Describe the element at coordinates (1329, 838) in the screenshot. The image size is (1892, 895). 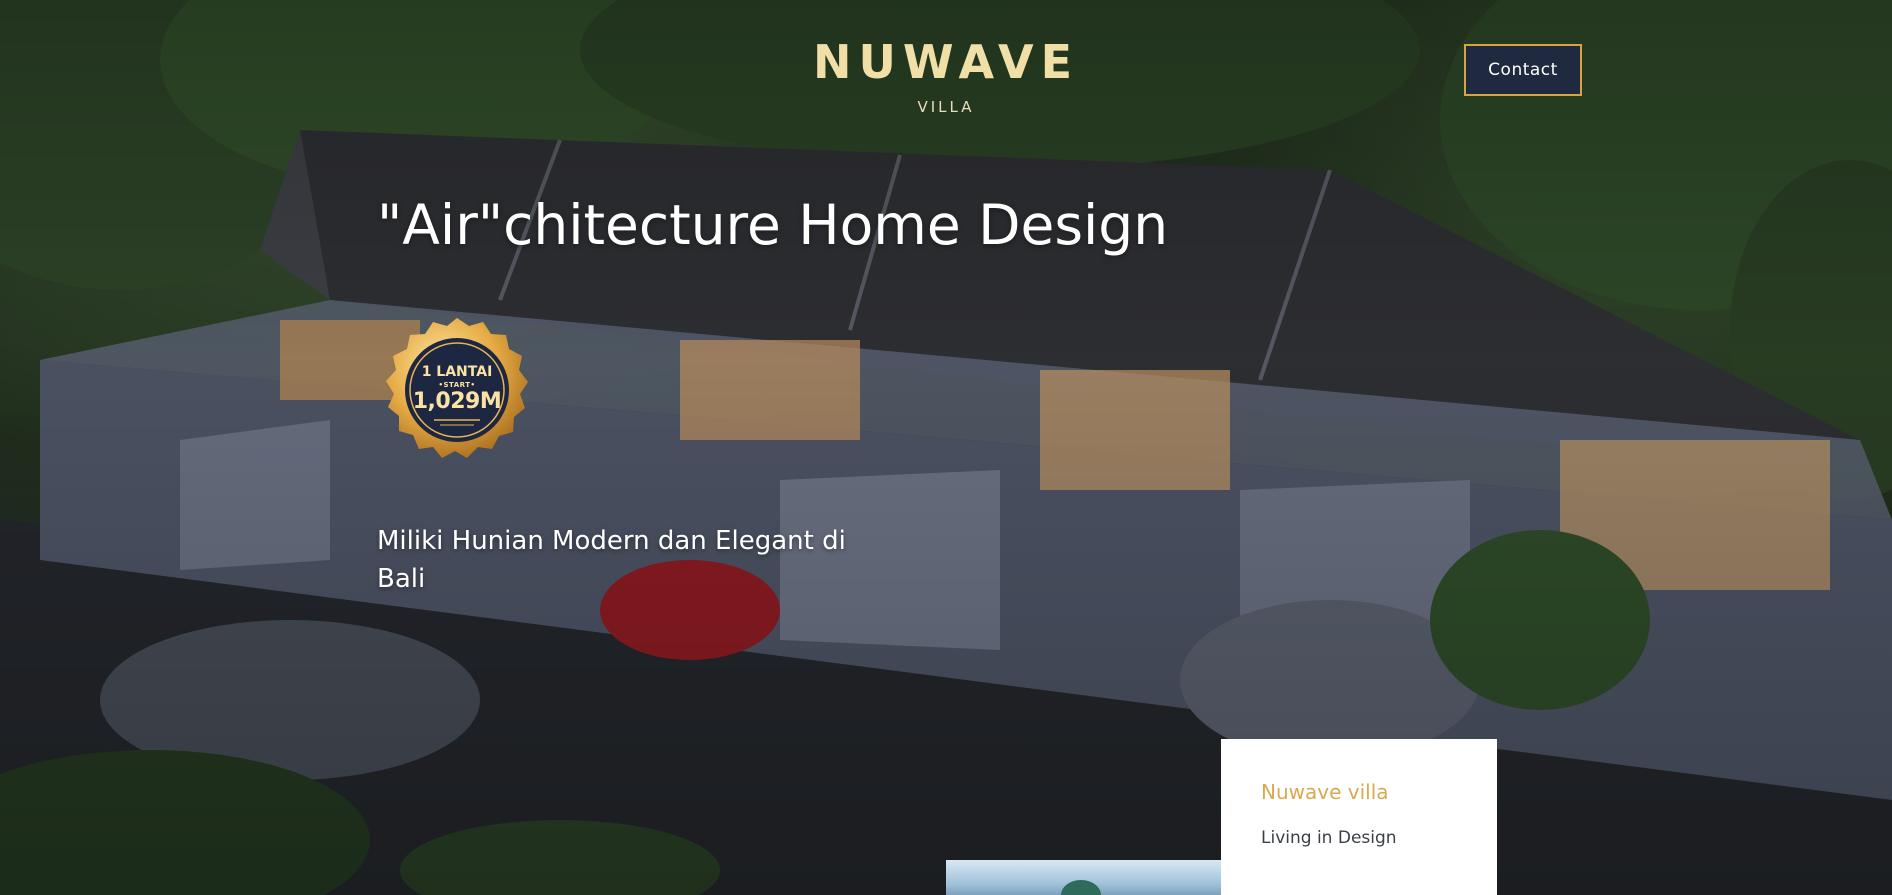
I see `info-card-subtitle: Living in Design` at that location.